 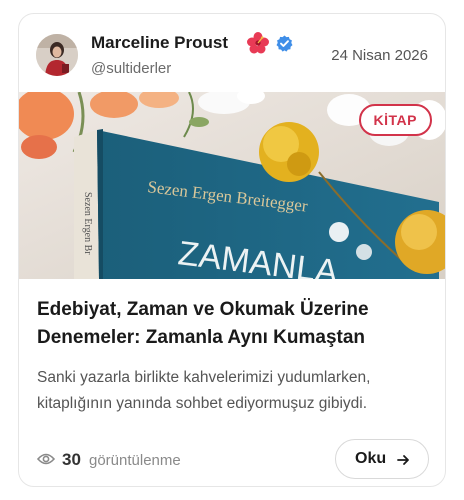 I want to click on read-button: Oku, so click(x=382, y=459).